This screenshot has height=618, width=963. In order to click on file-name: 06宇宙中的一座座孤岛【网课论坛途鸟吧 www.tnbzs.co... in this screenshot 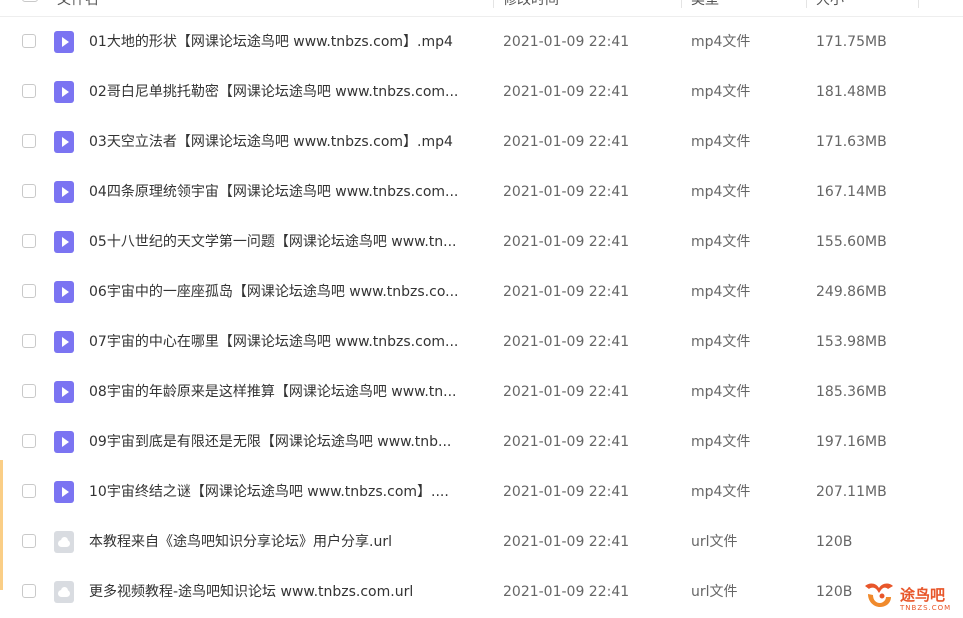, I will do `click(287, 292)`.